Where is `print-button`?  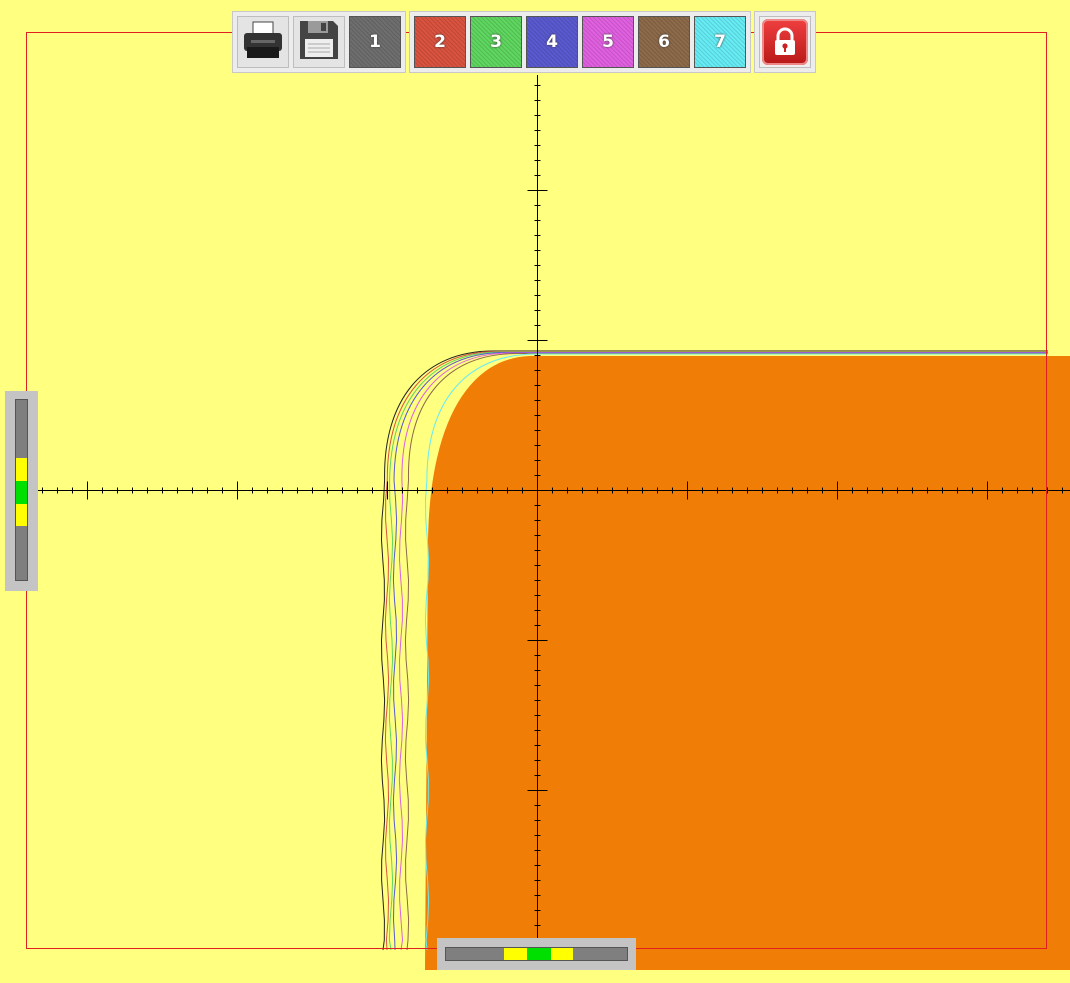 print-button is located at coordinates (263, 42).